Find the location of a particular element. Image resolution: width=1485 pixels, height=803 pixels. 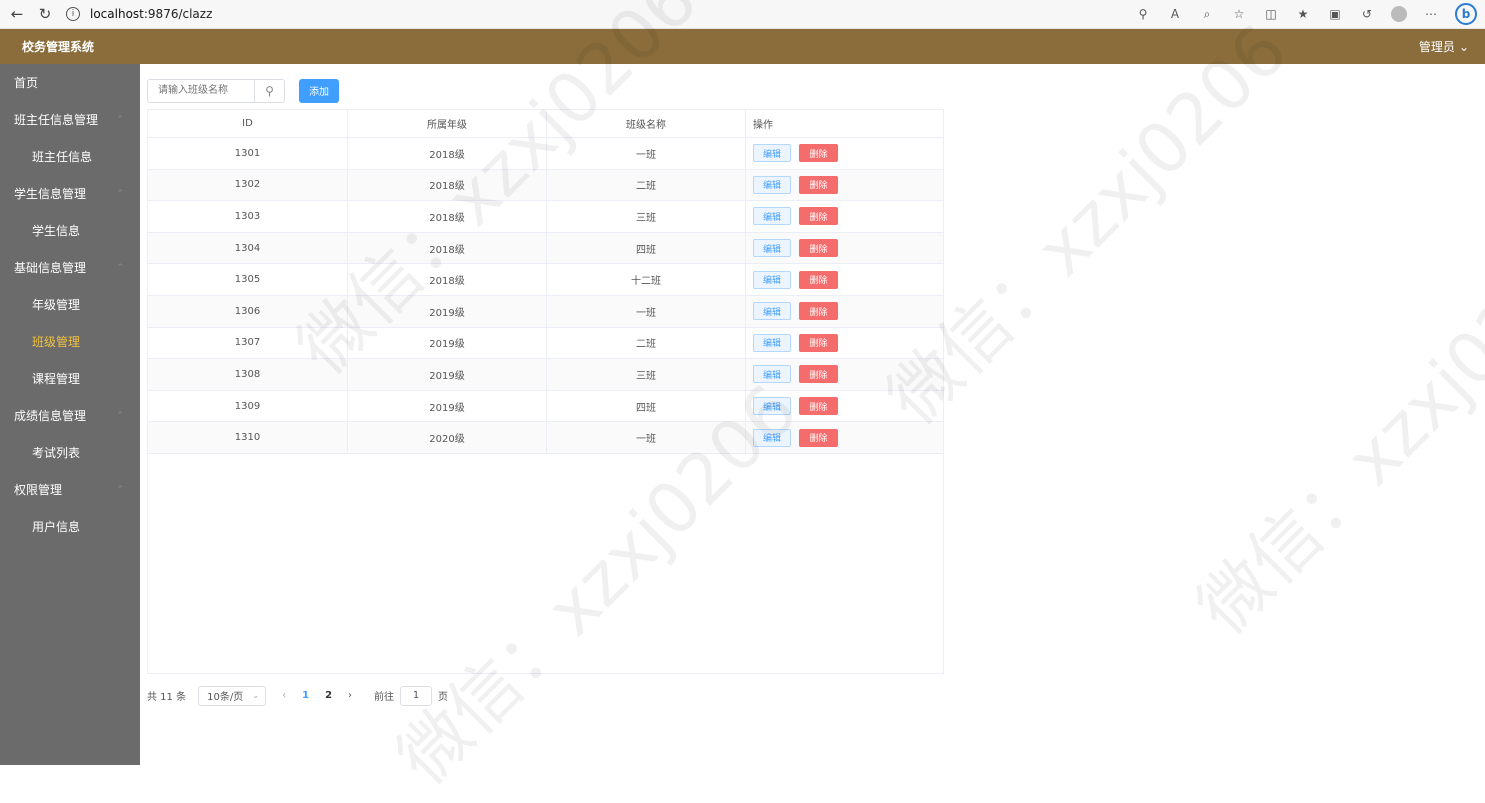

sidebar-item-class: 班级管理 is located at coordinates (70, 341).